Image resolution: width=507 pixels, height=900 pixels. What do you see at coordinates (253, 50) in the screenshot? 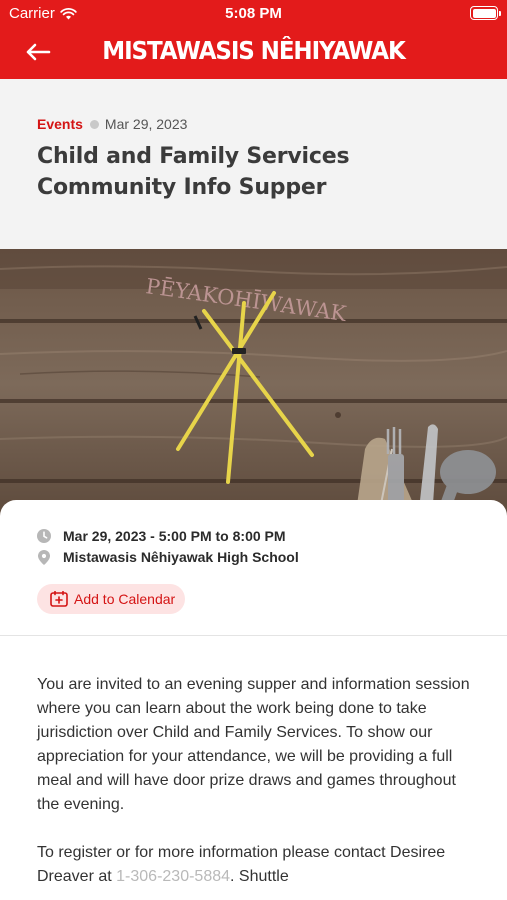
I see `app-title: MISTAWASIS NÊHIYAWAK` at bounding box center [253, 50].